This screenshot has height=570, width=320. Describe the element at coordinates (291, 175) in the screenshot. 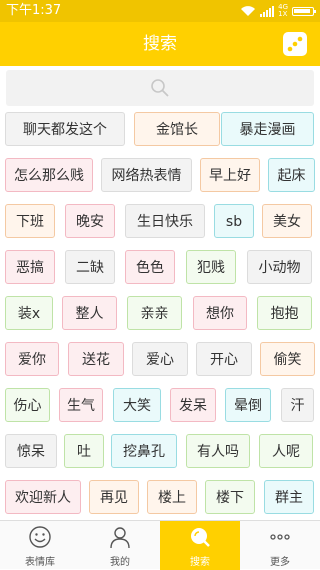

I see `tag-button: 起床` at that location.